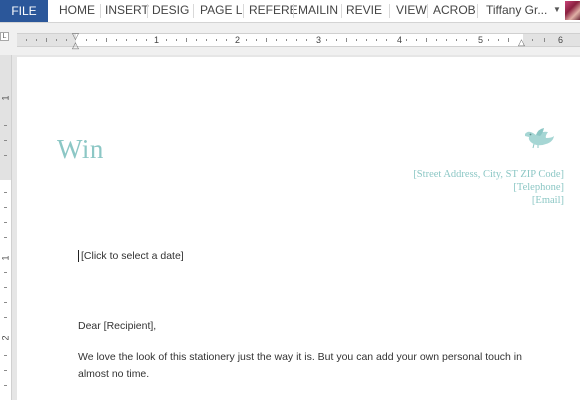  Describe the element at coordinates (364, 11) in the screenshot. I see `tab-review: REVIE` at that location.